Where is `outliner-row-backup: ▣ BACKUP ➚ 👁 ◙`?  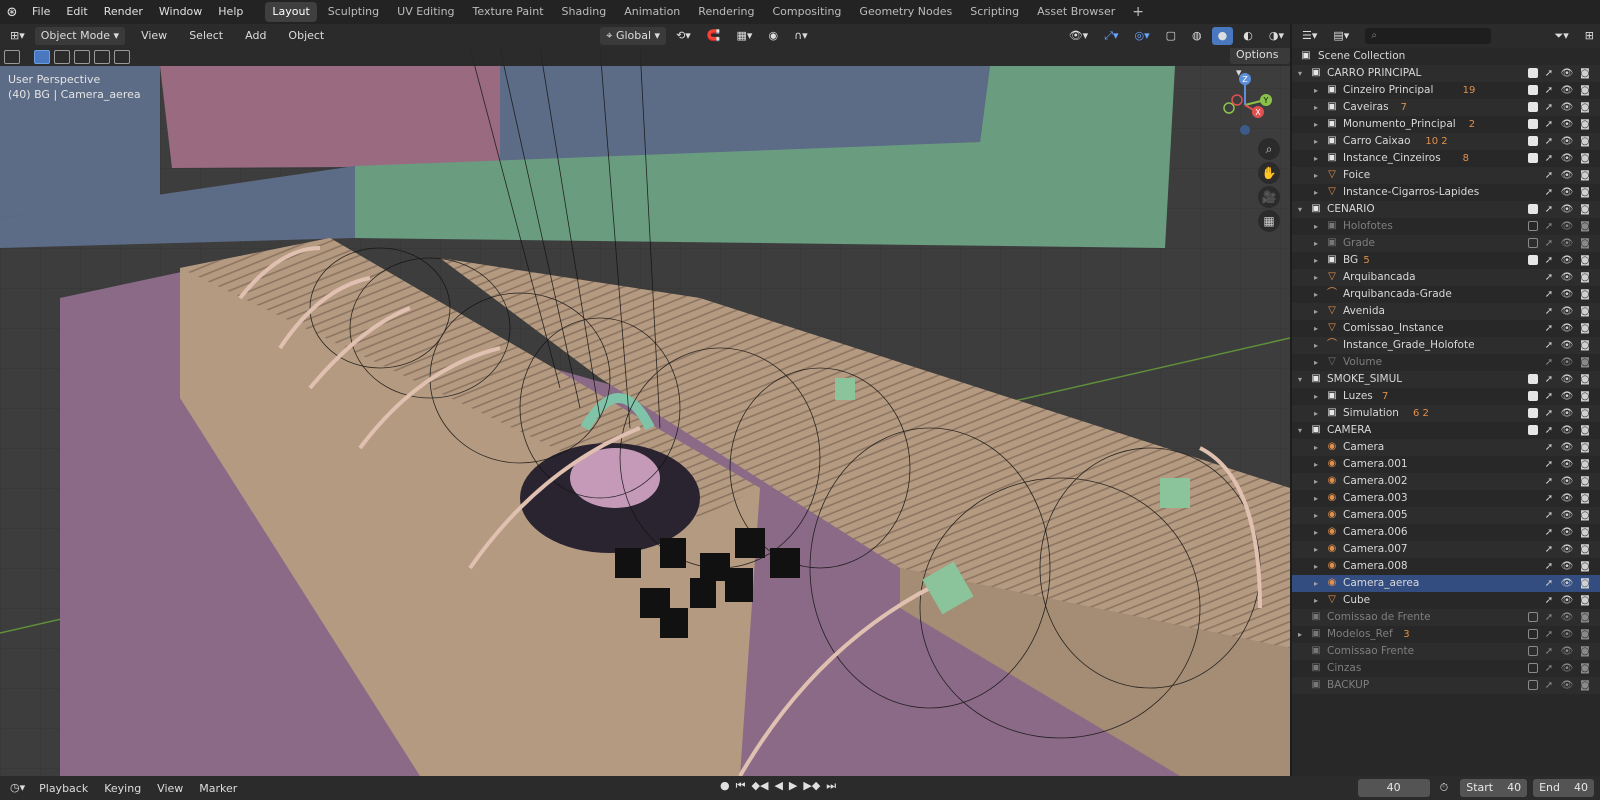
outliner-row-backup: ▣ BACKUP ➚ 👁 ◙ is located at coordinates (1446, 685).